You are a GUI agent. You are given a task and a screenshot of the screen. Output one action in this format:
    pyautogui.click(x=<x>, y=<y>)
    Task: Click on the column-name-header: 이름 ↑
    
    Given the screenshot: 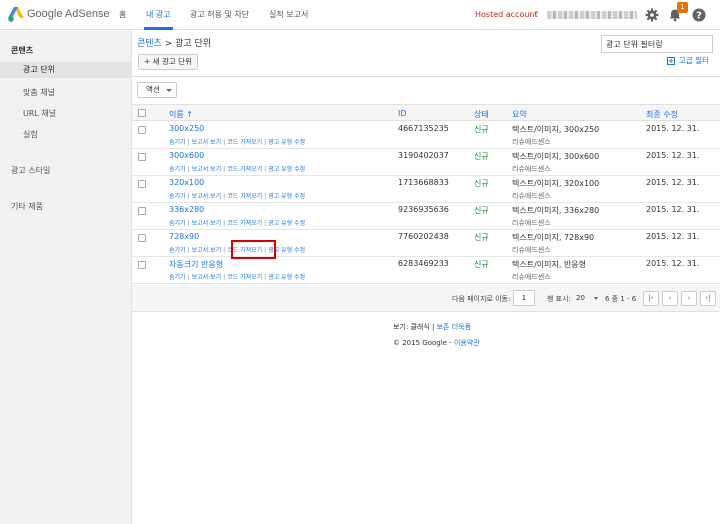 What is the action you would take?
    pyautogui.click(x=181, y=114)
    